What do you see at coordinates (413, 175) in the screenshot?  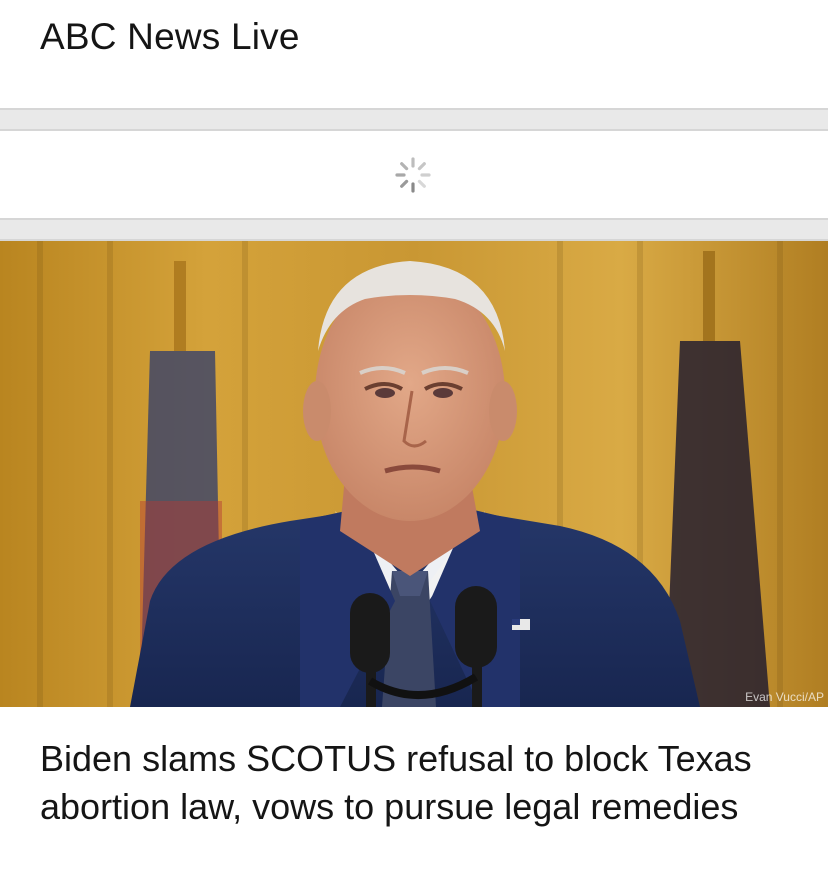 I see `loading-spinner-icon` at bounding box center [413, 175].